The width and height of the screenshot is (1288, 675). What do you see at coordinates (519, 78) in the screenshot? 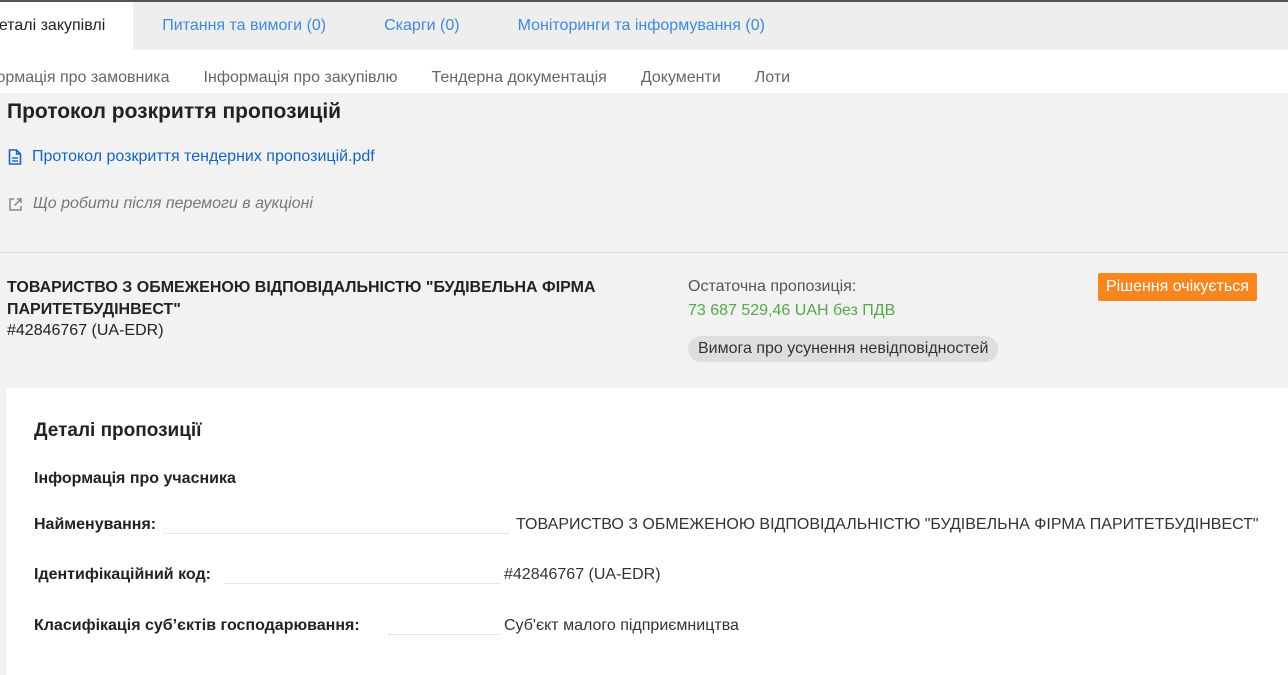
I see `subtab-tender-docs: Тендерна документація` at bounding box center [519, 78].